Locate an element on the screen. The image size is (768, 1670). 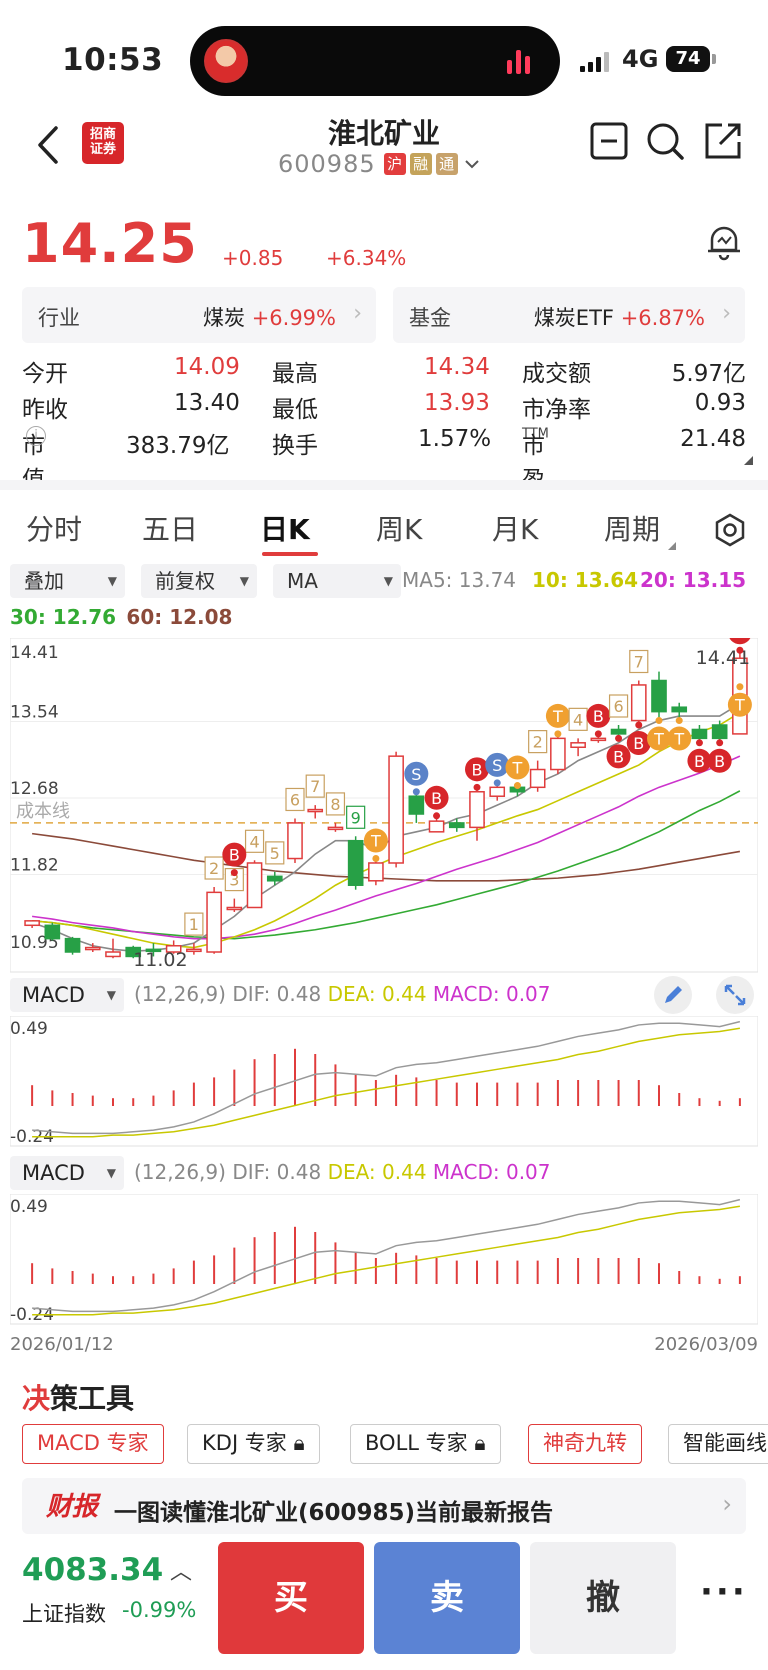
more-icon: ··· is located at coordinates (724, 1592).